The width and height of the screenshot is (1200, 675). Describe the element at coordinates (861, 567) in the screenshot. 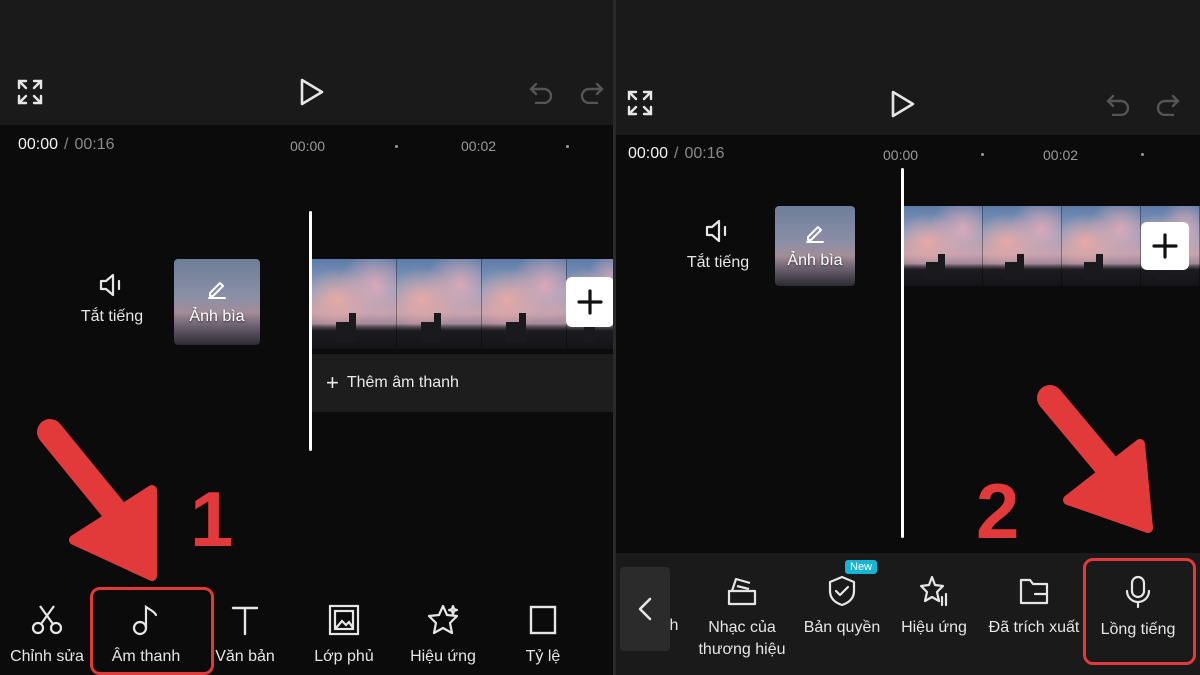

I see `new-badge: New` at that location.